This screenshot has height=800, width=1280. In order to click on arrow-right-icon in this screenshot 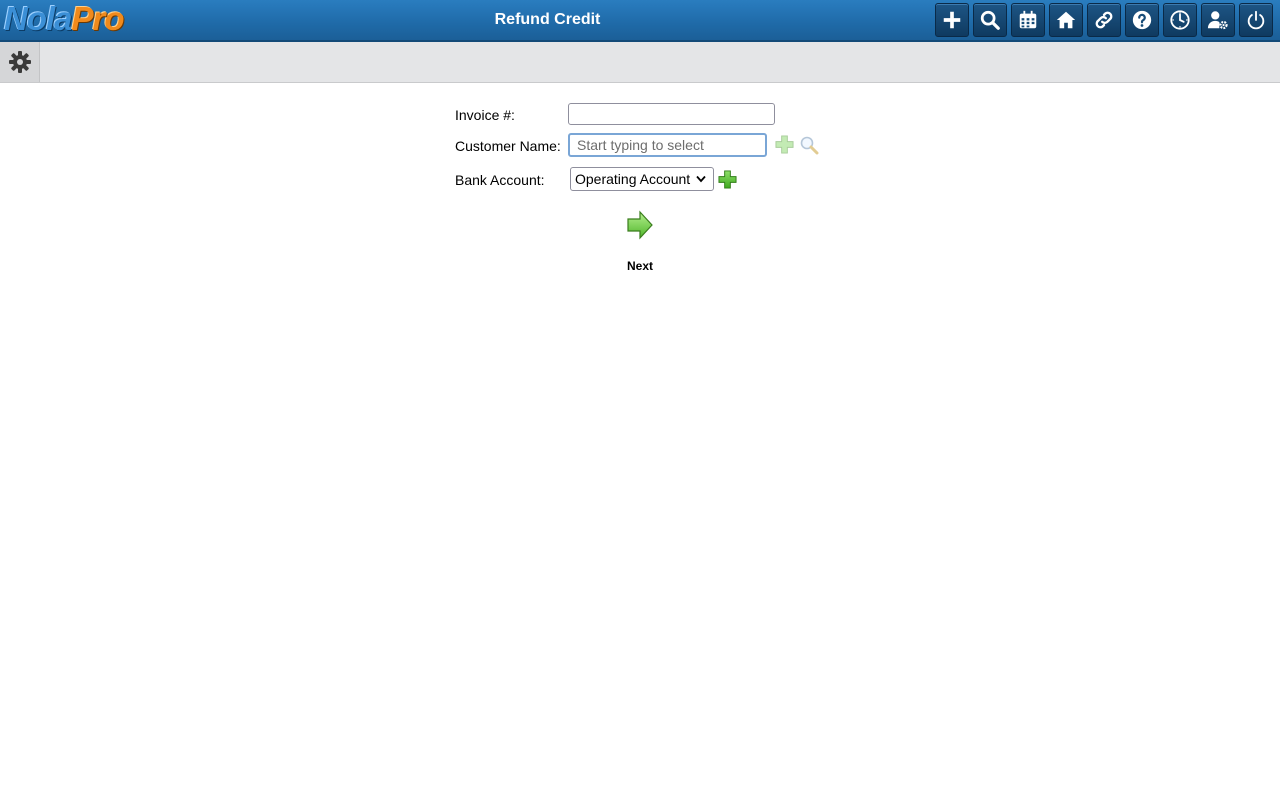, I will do `click(640, 225)`.